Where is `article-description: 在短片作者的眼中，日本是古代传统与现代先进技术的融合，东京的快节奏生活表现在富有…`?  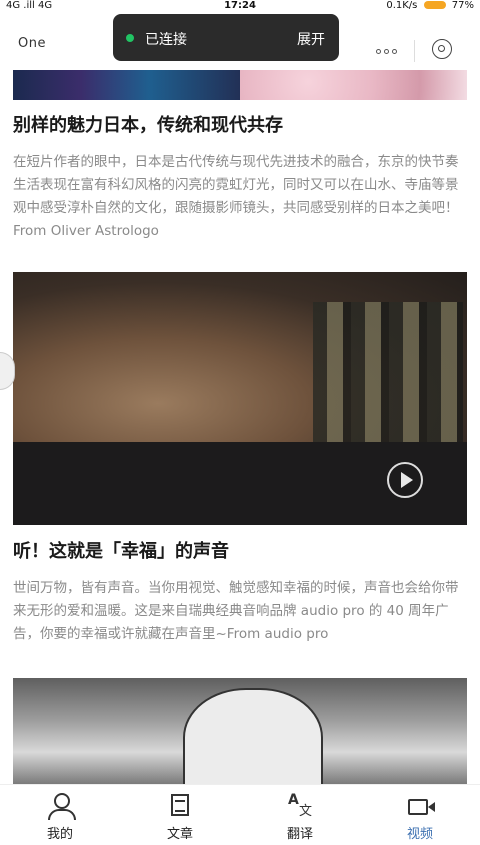
article-description: 在短片作者的眼中，日本是古代传统与现代先进技术的融合，东京的快节奏生活表现在富有… is located at coordinates (236, 196).